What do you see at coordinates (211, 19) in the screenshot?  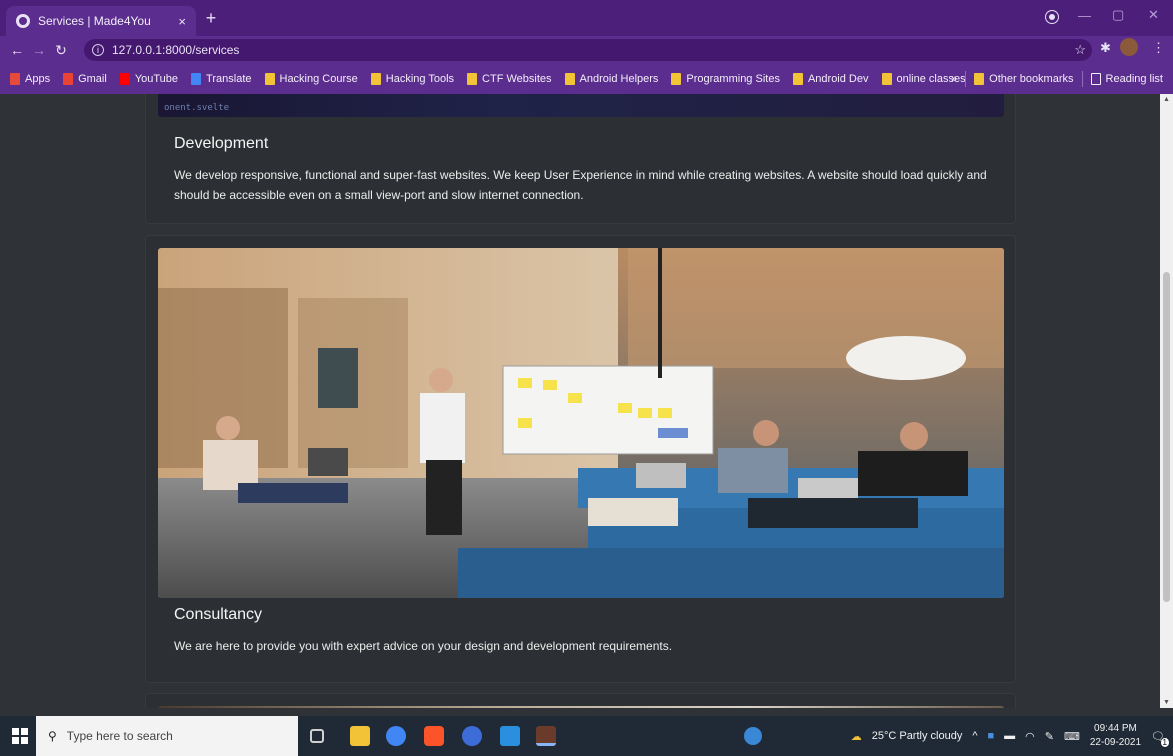 I see `new-tab-button: +` at bounding box center [211, 19].